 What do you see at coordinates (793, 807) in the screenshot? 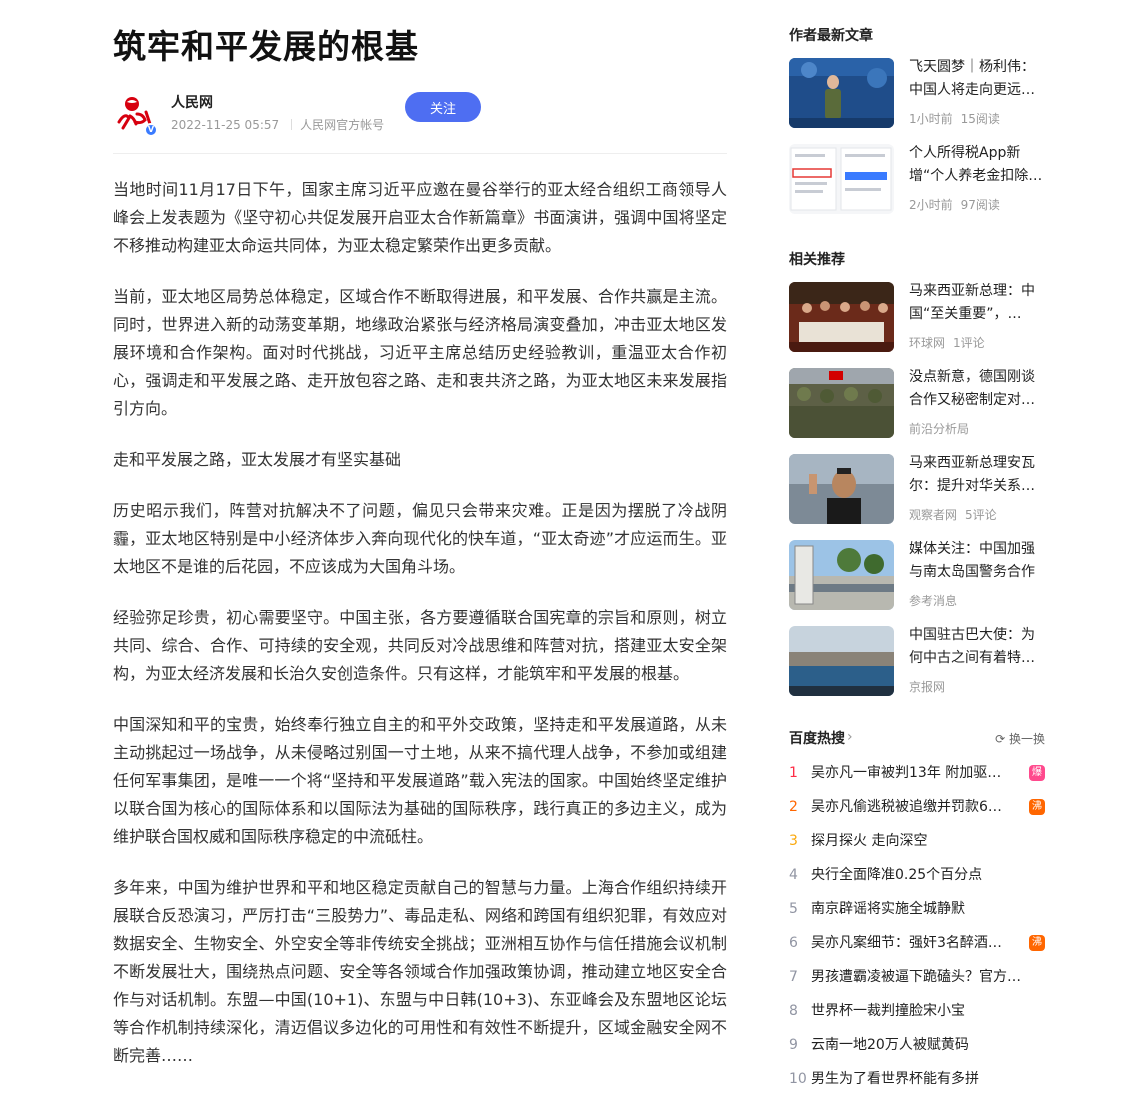
I see `hot-rank: 2` at bounding box center [793, 807].